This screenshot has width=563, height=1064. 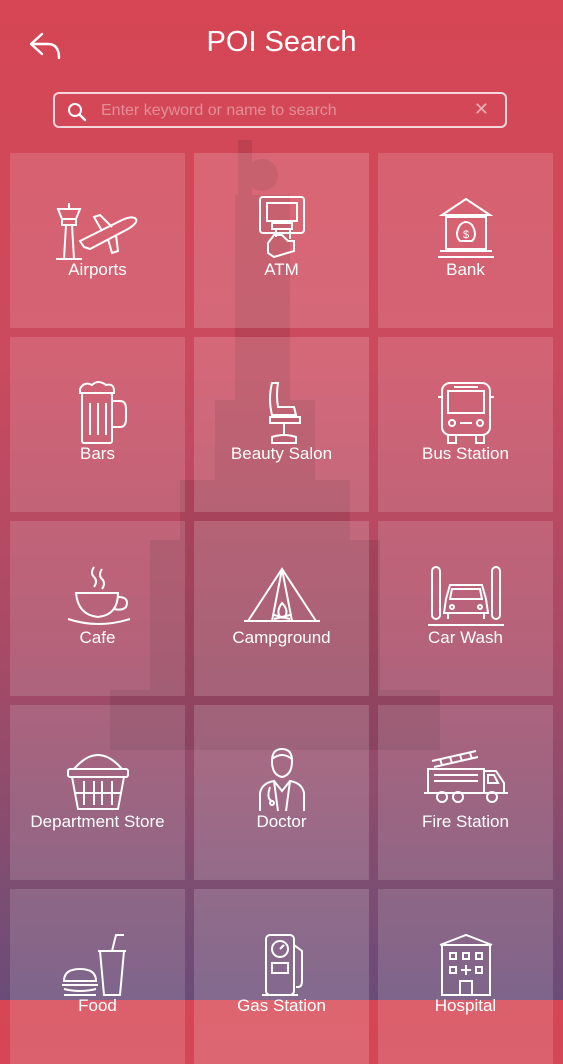 I want to click on gas-pump-icon, so click(x=282, y=965).